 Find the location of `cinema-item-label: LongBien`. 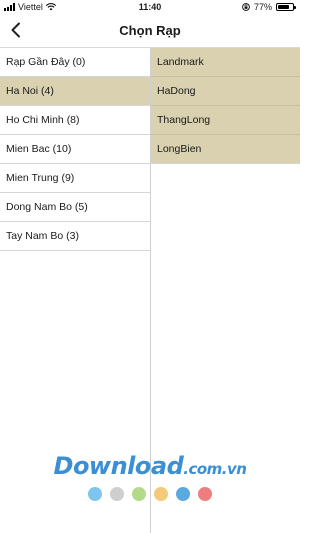

cinema-item-label: LongBien is located at coordinates (179, 149).